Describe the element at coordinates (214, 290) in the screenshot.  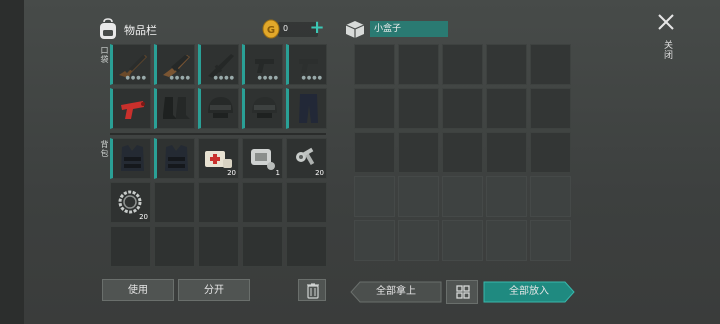
I see `split-button: 分开` at that location.